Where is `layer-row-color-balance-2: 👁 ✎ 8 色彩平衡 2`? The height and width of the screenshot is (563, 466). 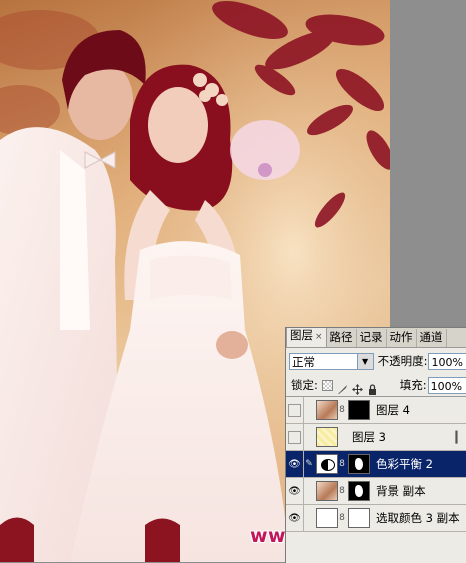
layer-row-color-balance-2: 👁 ✎ 8 色彩平衡 2 is located at coordinates (376, 464).